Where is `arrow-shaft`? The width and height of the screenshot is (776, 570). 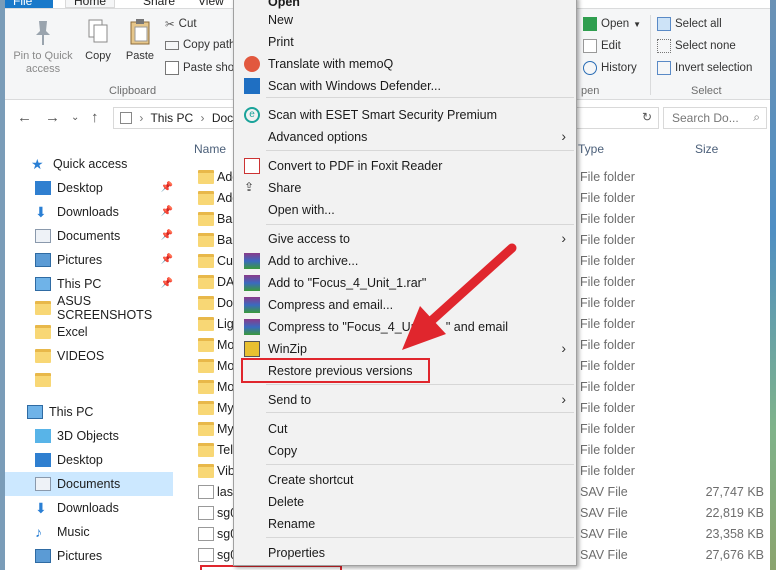
arrow-shaft is located at coordinates (471, 285).